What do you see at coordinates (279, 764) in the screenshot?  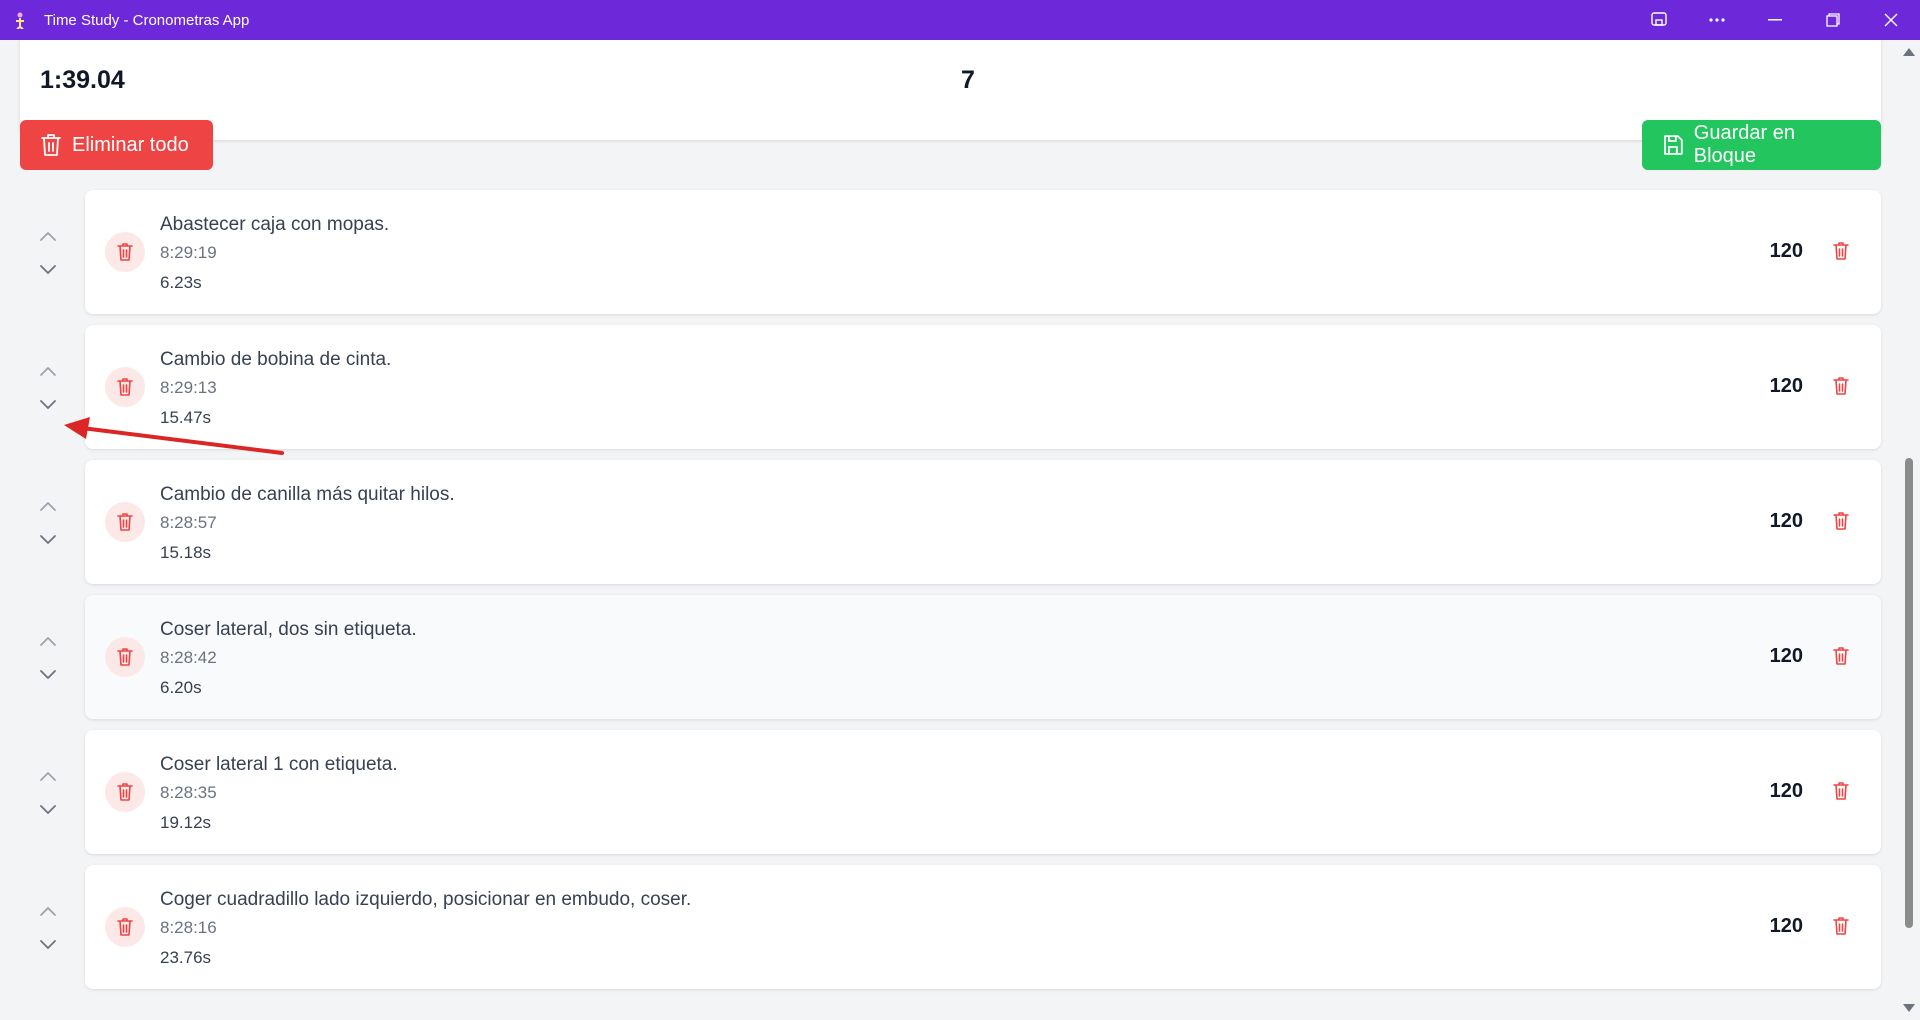 I see `step-name: Coser lateral 1 con etiqueta.` at bounding box center [279, 764].